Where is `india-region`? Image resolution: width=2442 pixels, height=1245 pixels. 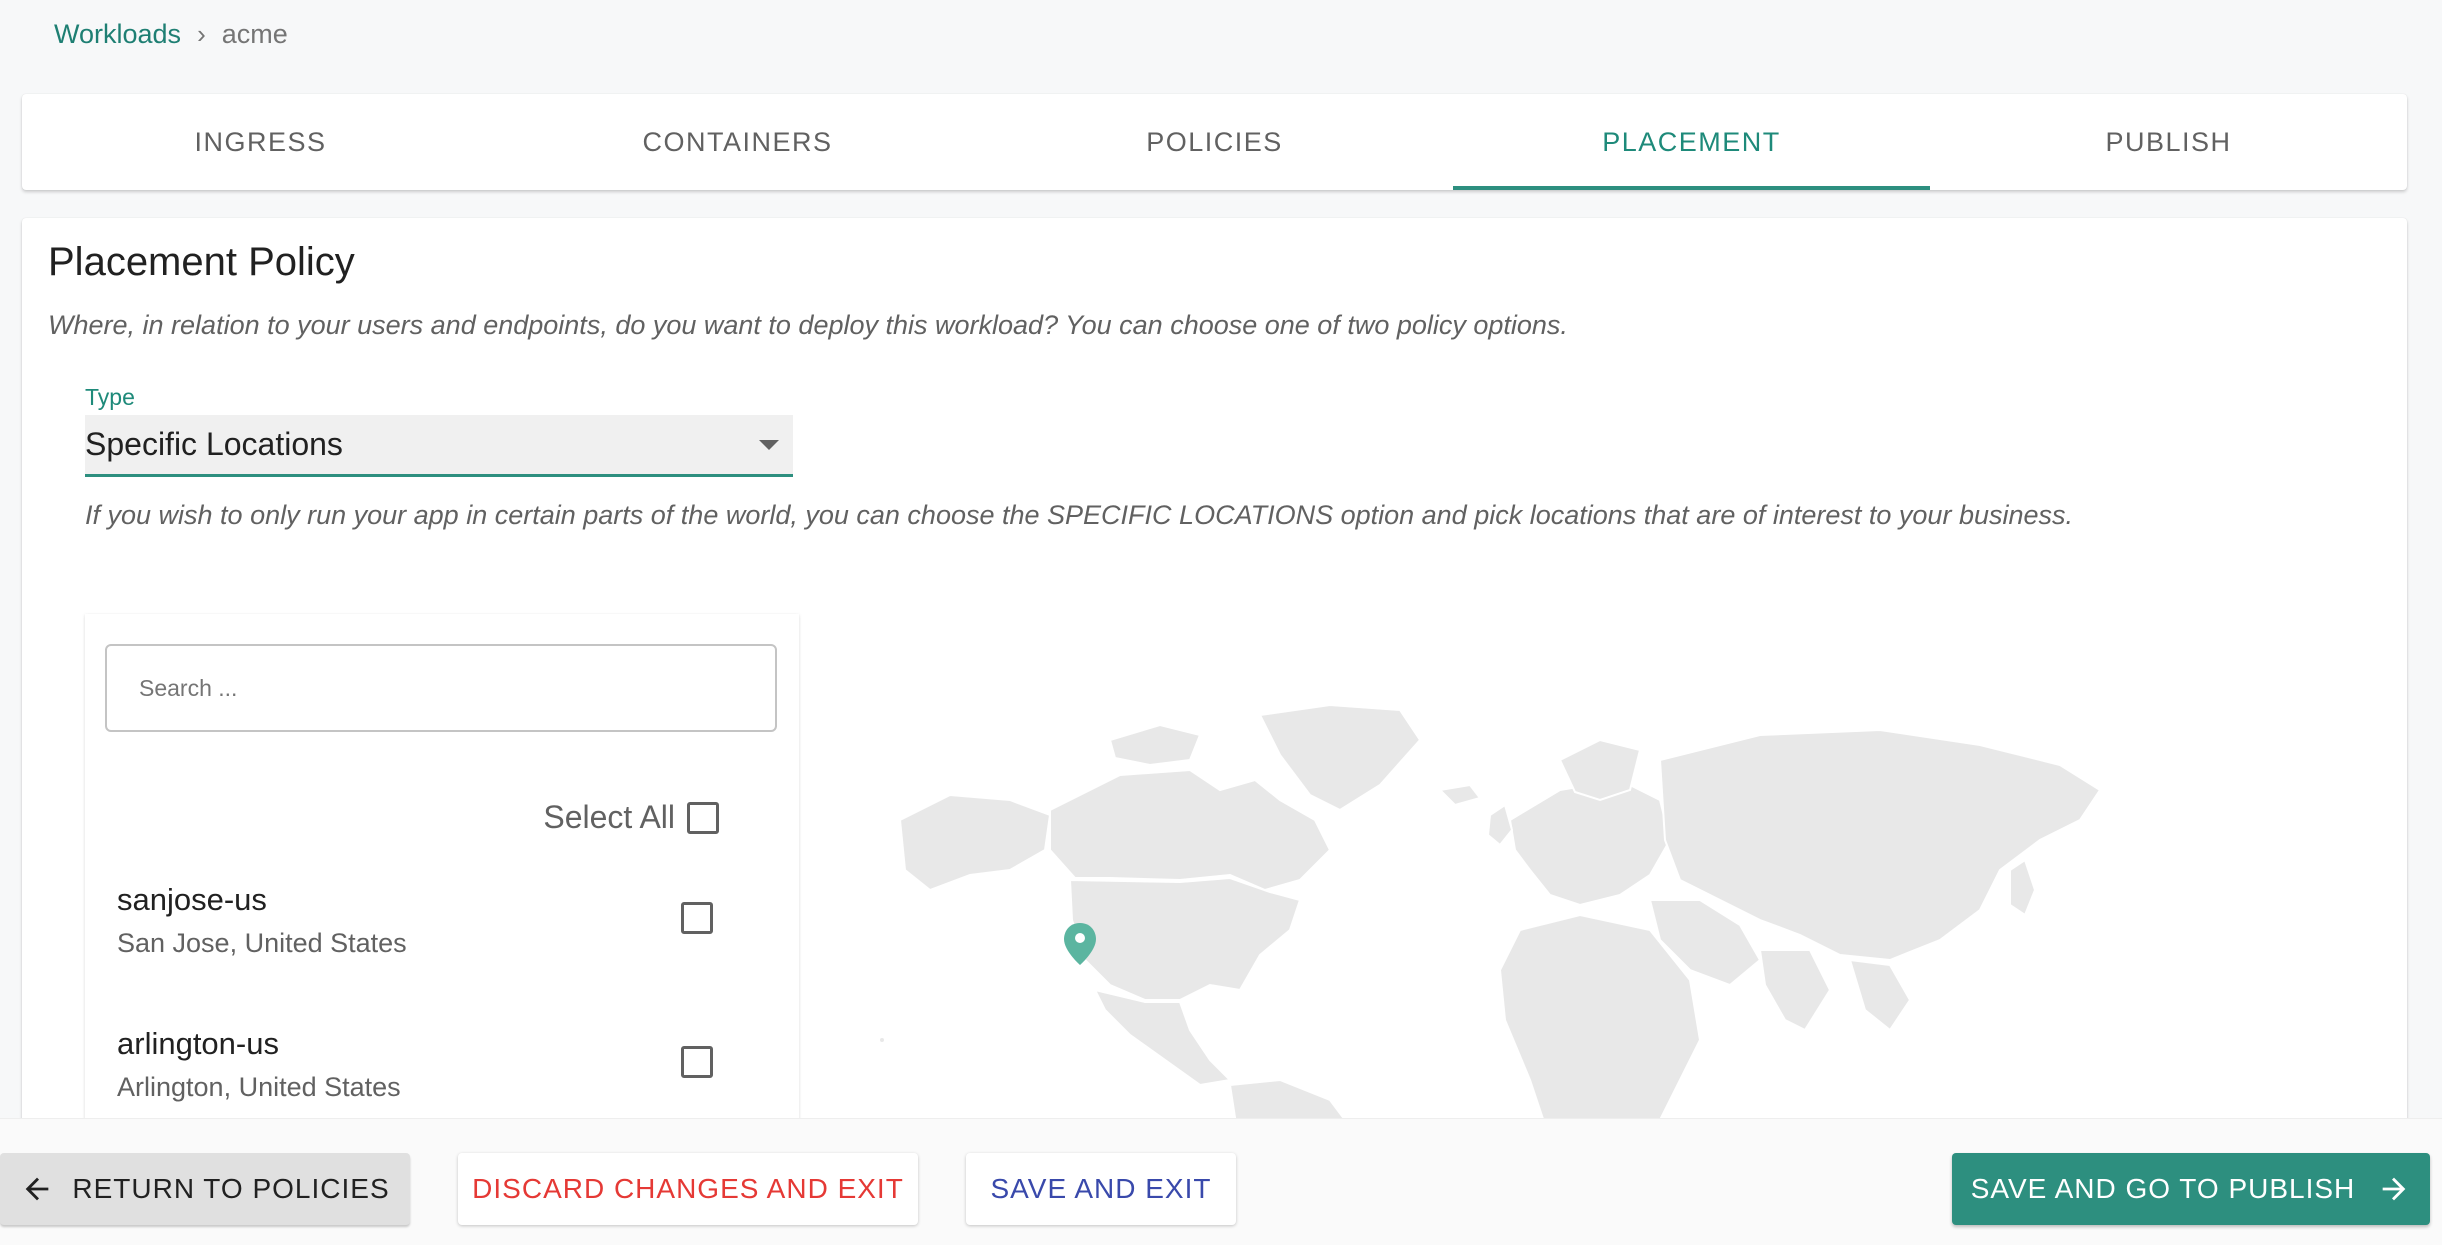 india-region is located at coordinates (1795, 990).